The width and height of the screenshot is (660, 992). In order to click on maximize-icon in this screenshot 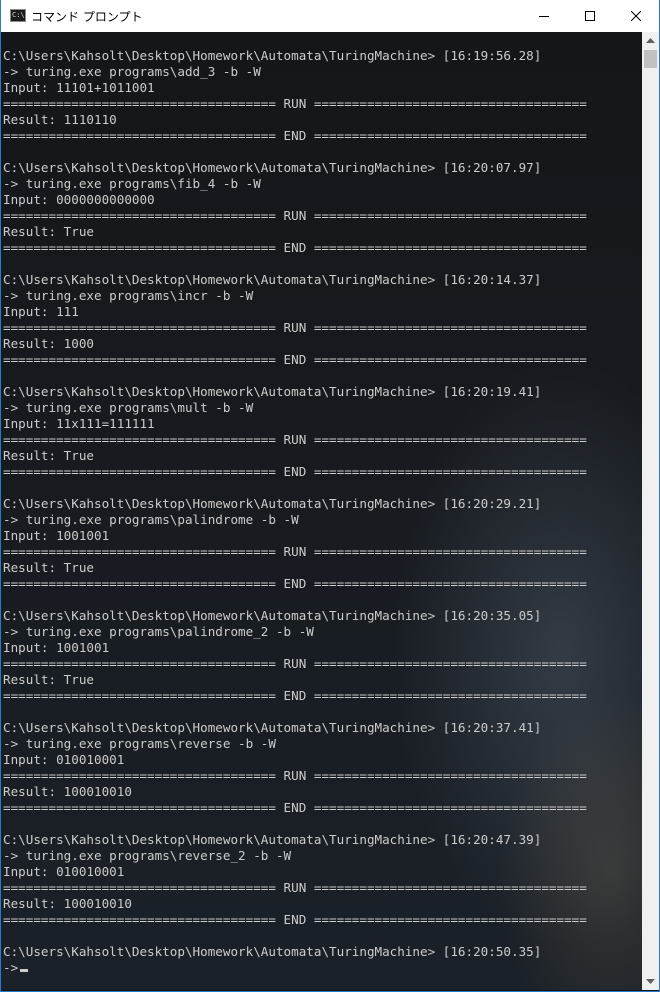, I will do `click(590, 16)`.